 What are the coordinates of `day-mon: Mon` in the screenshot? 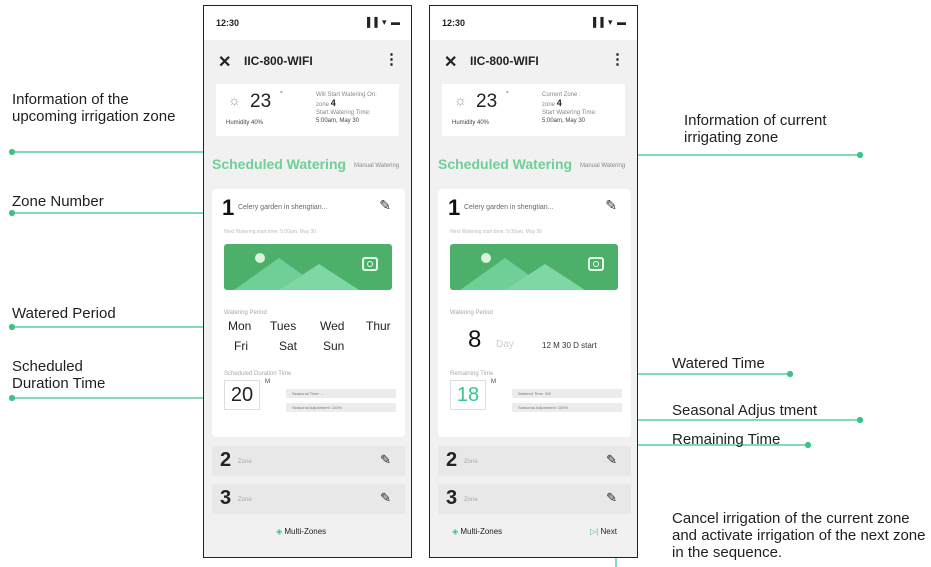 It's located at (239, 326).